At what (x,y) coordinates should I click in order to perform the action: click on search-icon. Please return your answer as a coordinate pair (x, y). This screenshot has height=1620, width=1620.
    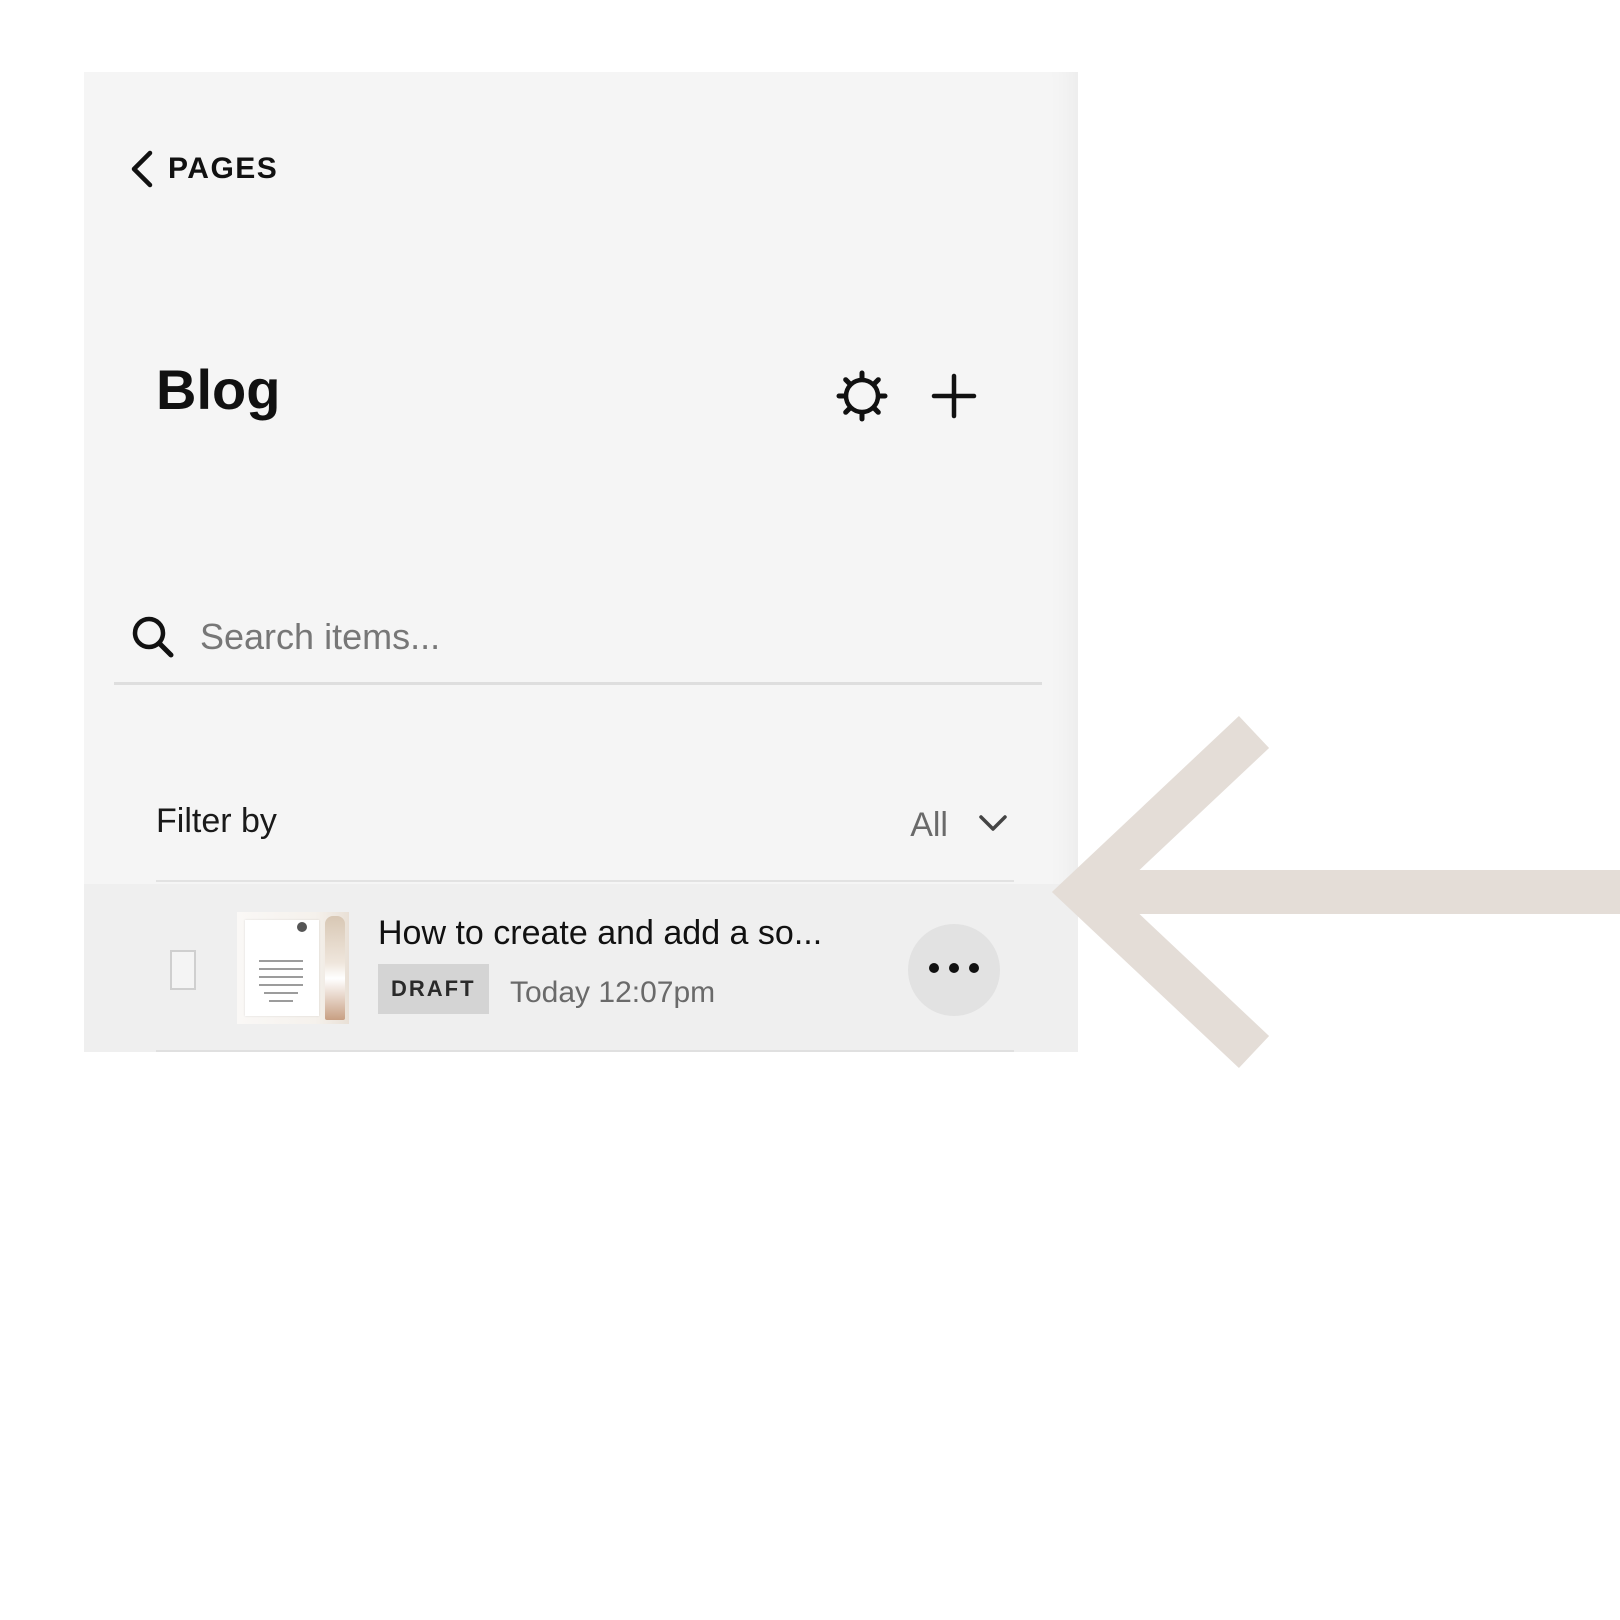
    Looking at the image, I should click on (153, 637).